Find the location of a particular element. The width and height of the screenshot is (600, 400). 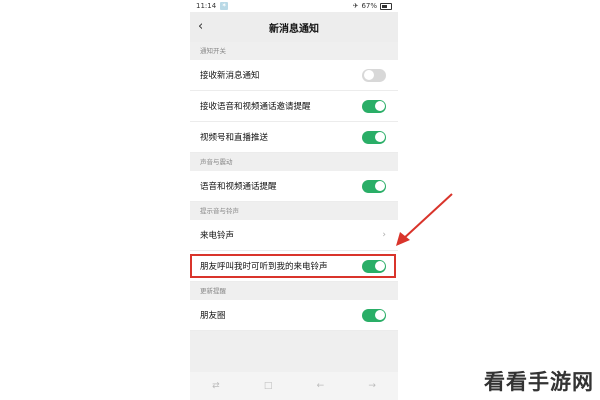

row-call-invite-reminder: 接收语音和视频通话邀请提醒 is located at coordinates (294, 106).